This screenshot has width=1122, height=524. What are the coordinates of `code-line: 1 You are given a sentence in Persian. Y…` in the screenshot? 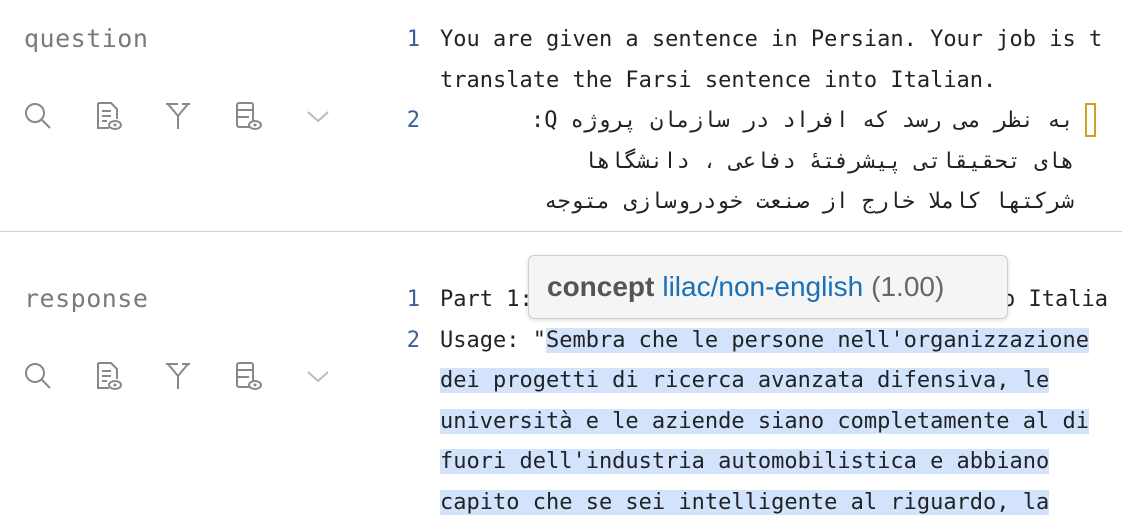 It's located at (760, 40).